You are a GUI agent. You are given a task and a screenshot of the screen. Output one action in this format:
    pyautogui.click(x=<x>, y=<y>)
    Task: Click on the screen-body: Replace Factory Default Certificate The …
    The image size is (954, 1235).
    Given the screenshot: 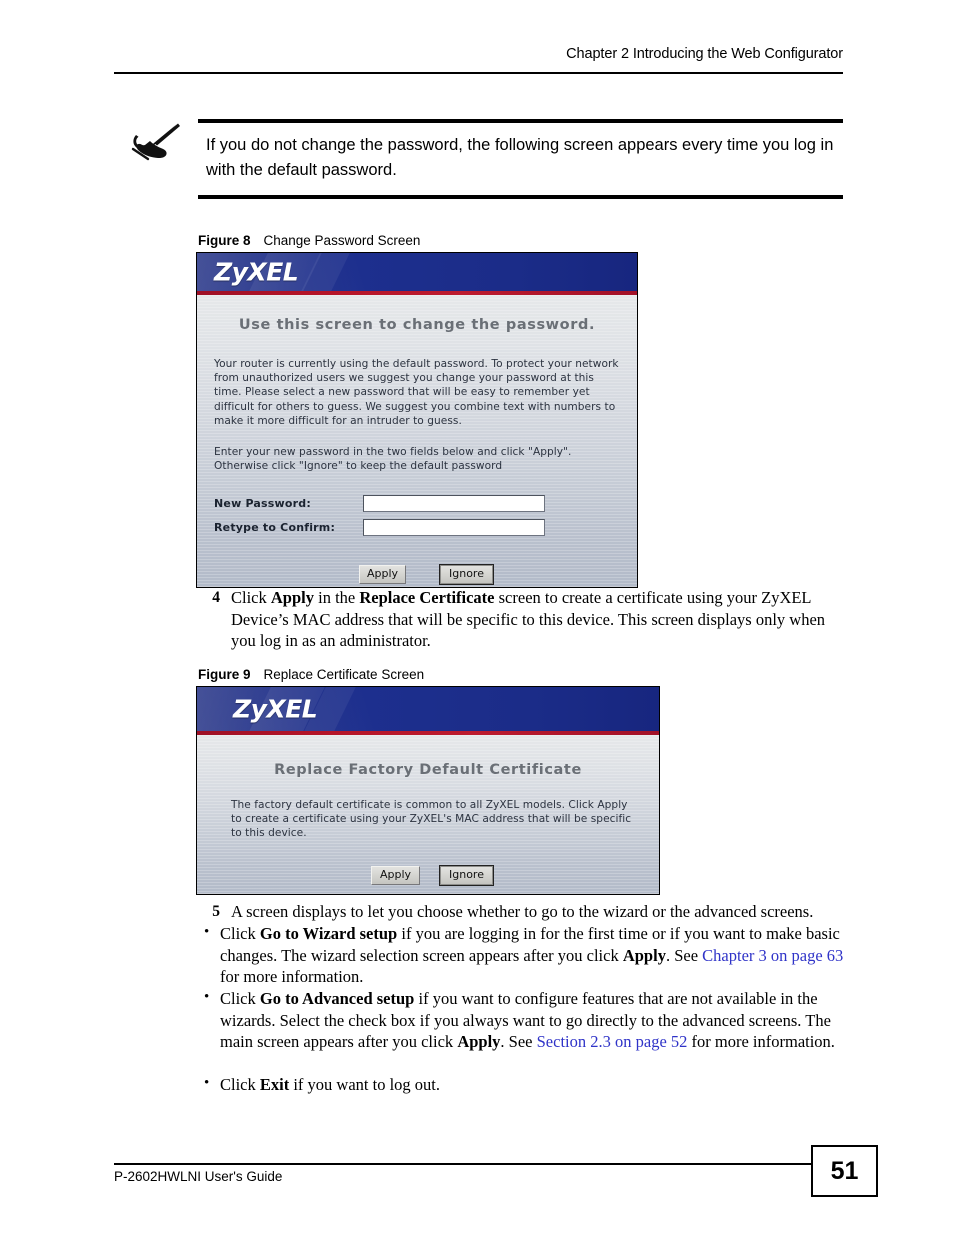 What is the action you would take?
    pyautogui.click(x=428, y=814)
    